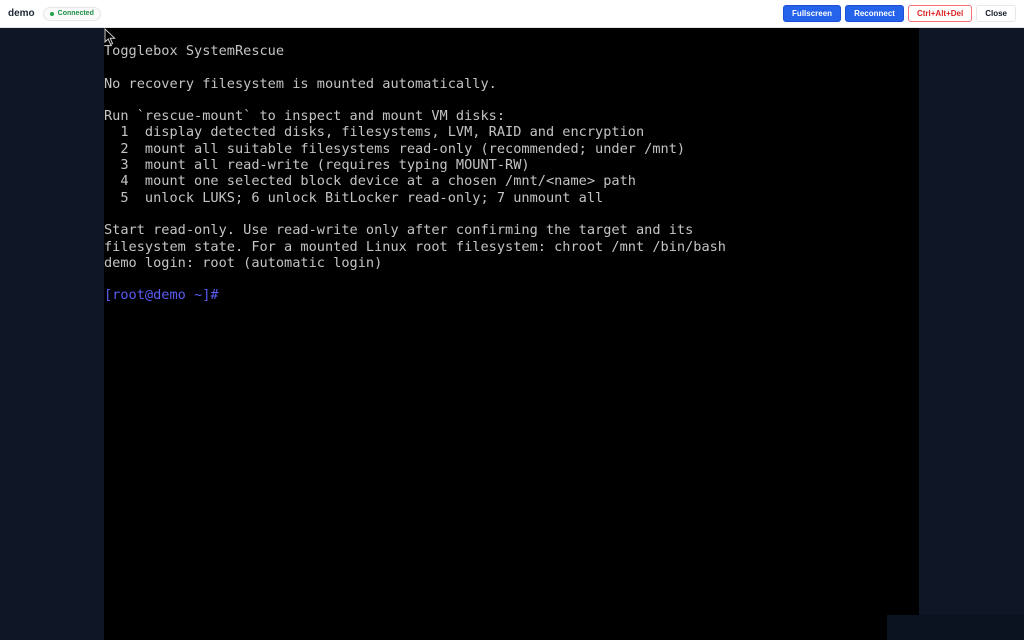 This screenshot has height=640, width=1024. Describe the element at coordinates (812, 13) in the screenshot. I see `fullscreen-button: Fullscreen` at that location.